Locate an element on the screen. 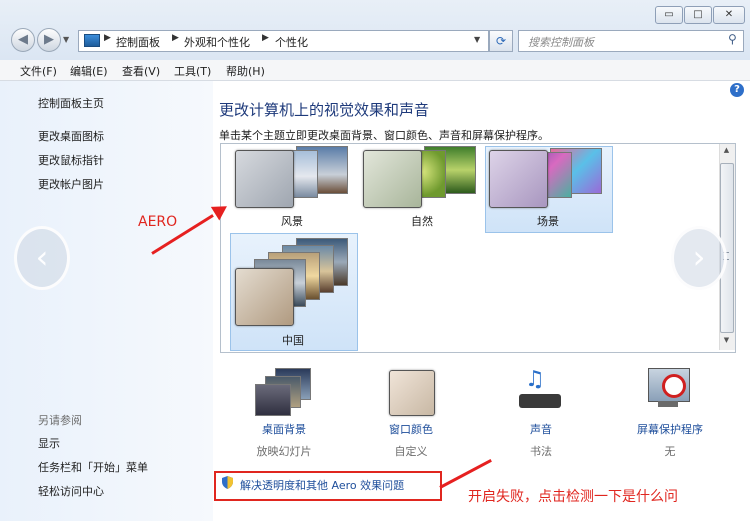 The width and height of the screenshot is (750, 521). change-desktop-icons-link: 更改桌面图标 is located at coordinates (71, 136).